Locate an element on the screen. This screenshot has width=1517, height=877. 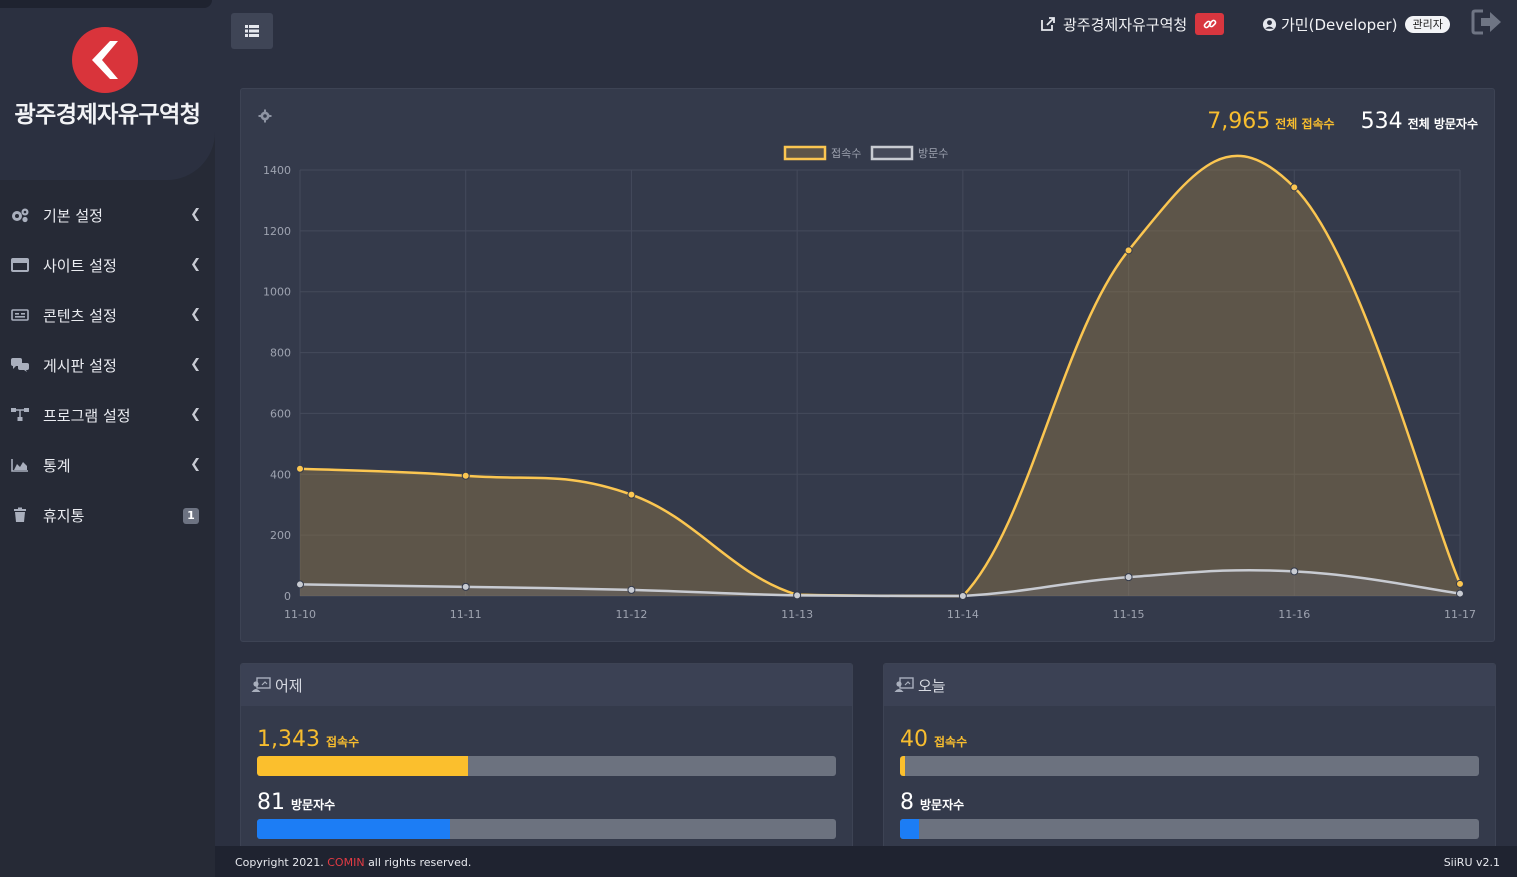
trash-count-badge: 1 is located at coordinates (191, 516).